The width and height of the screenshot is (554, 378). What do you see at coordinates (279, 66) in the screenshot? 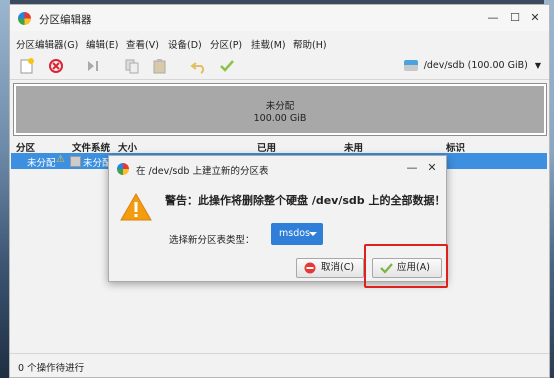
I see `toolbar: /dev/sdb (100.00 GiB) ▼` at bounding box center [279, 66].